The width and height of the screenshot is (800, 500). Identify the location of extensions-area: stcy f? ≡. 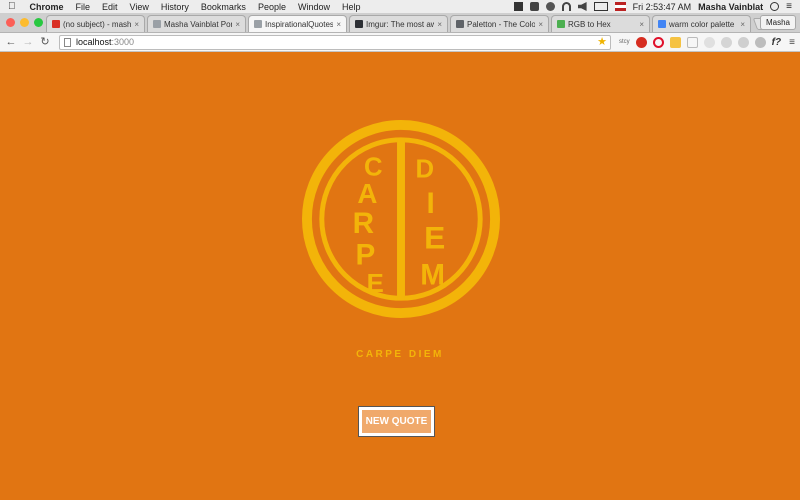
(707, 42).